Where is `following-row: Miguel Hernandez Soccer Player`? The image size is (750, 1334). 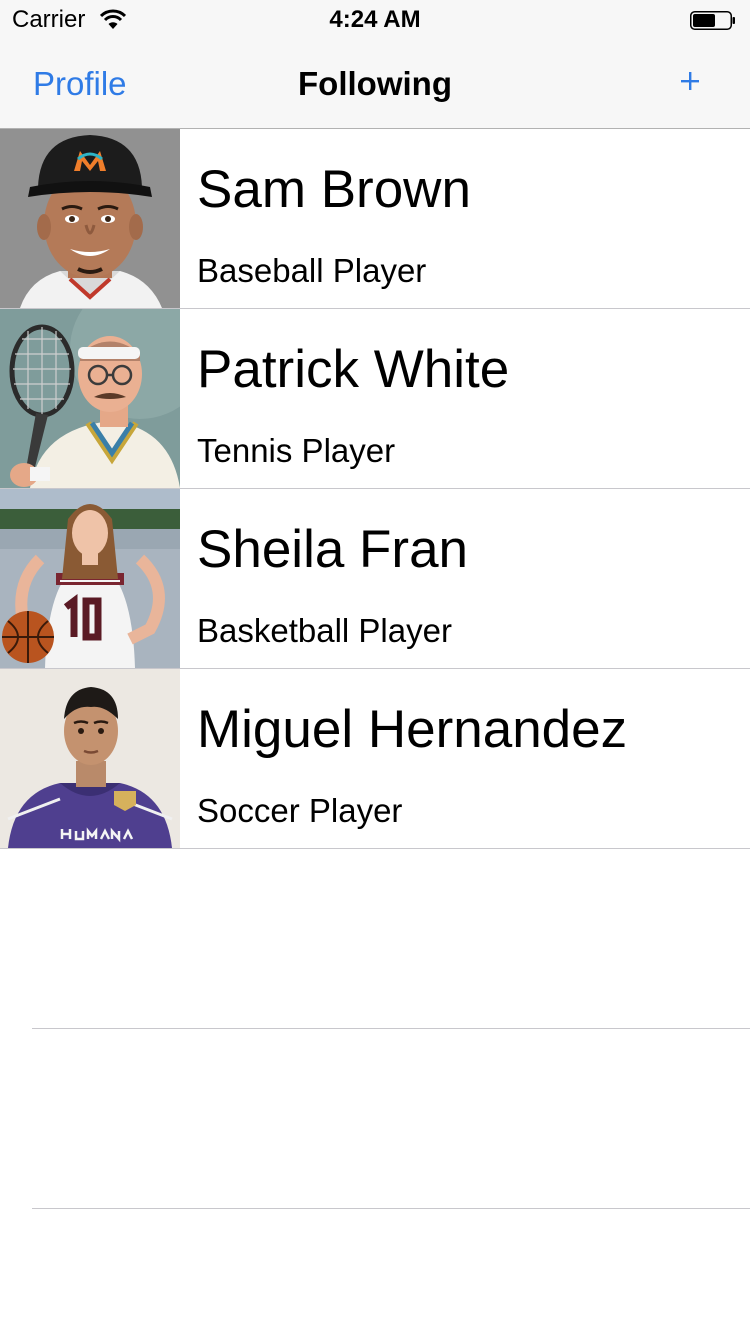
following-row: Miguel Hernandez Soccer Player is located at coordinates (375, 759).